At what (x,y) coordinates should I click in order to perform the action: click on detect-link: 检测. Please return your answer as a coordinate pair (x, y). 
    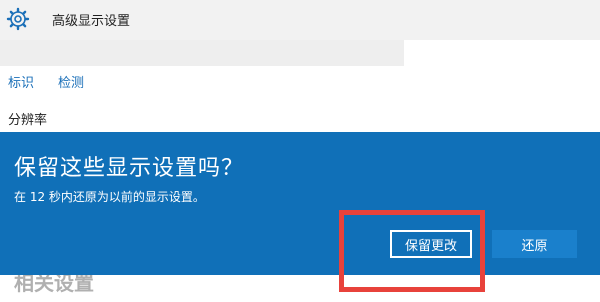
    Looking at the image, I should click on (71, 81).